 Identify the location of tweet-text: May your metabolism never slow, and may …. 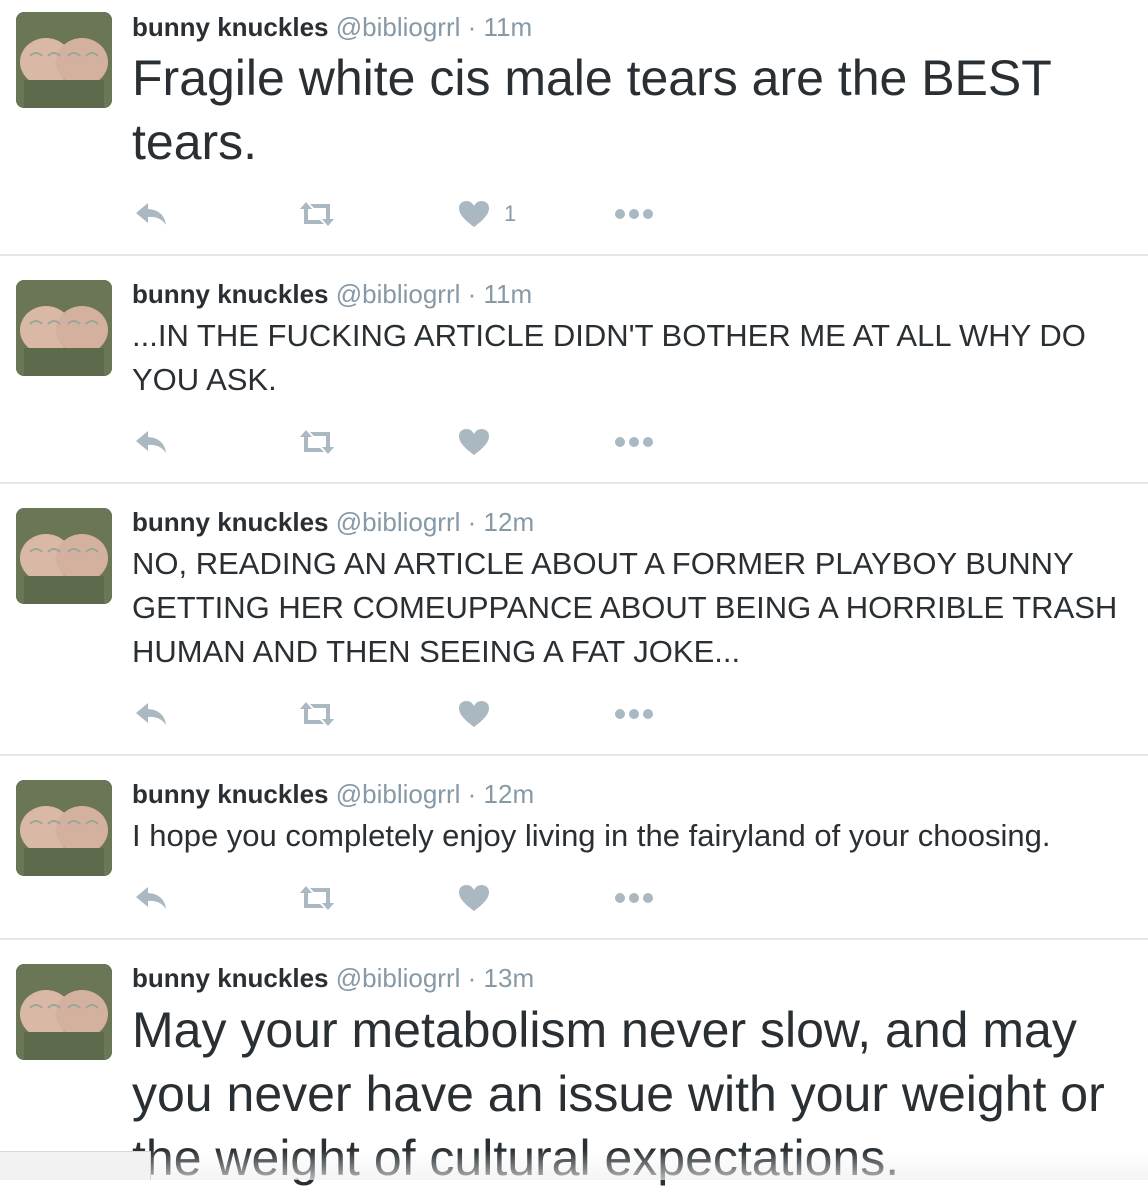
(618, 1094).